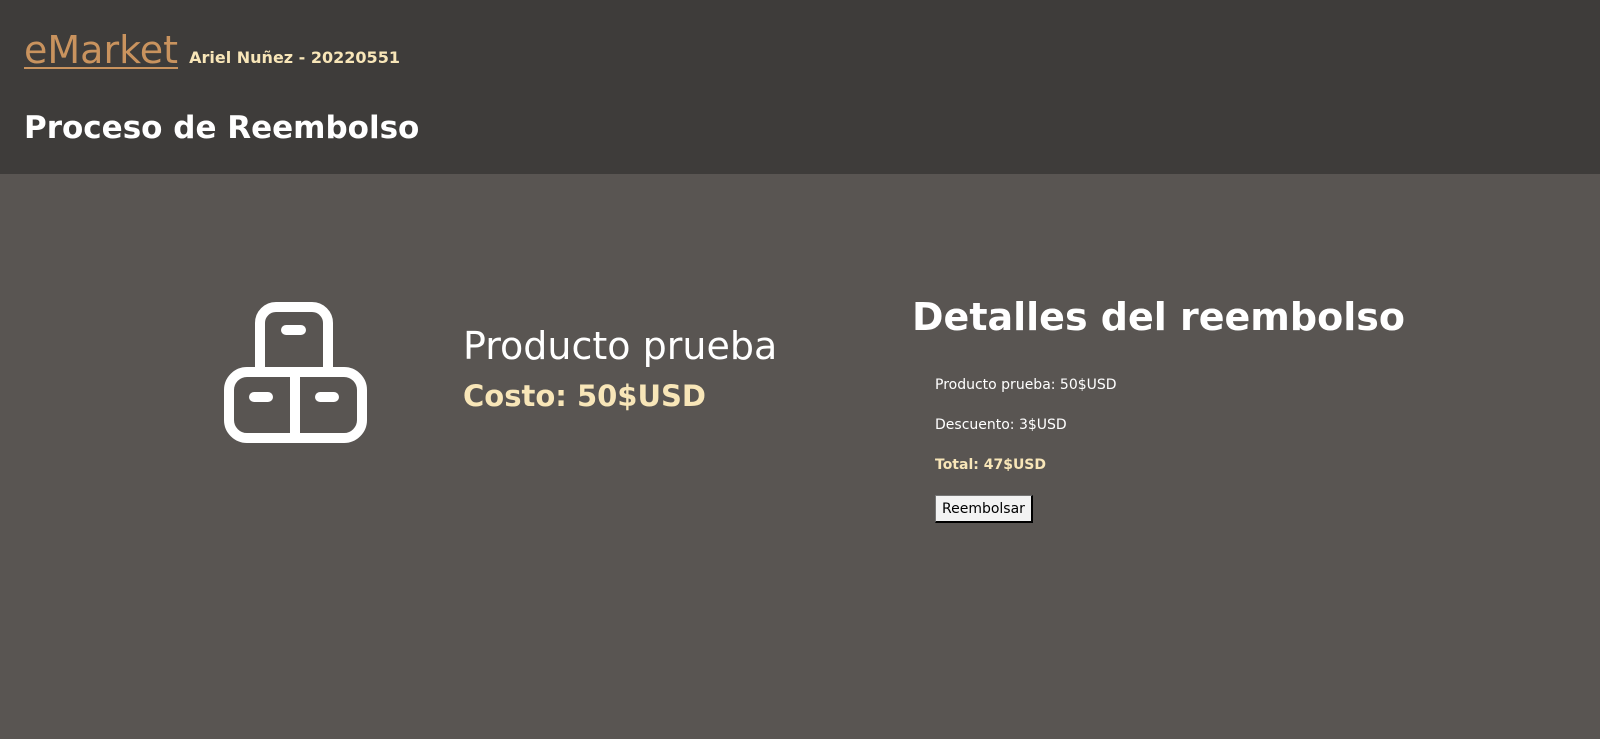  Describe the element at coordinates (1158, 317) in the screenshot. I see `details-title: Detalles del reembolso` at that location.